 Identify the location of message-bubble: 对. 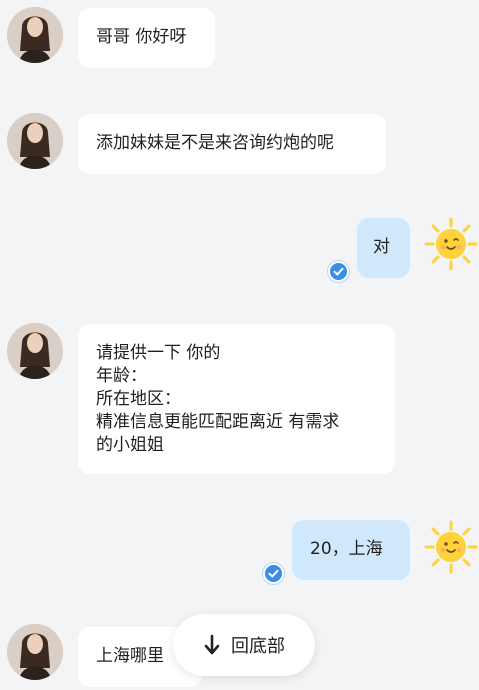
(383, 248).